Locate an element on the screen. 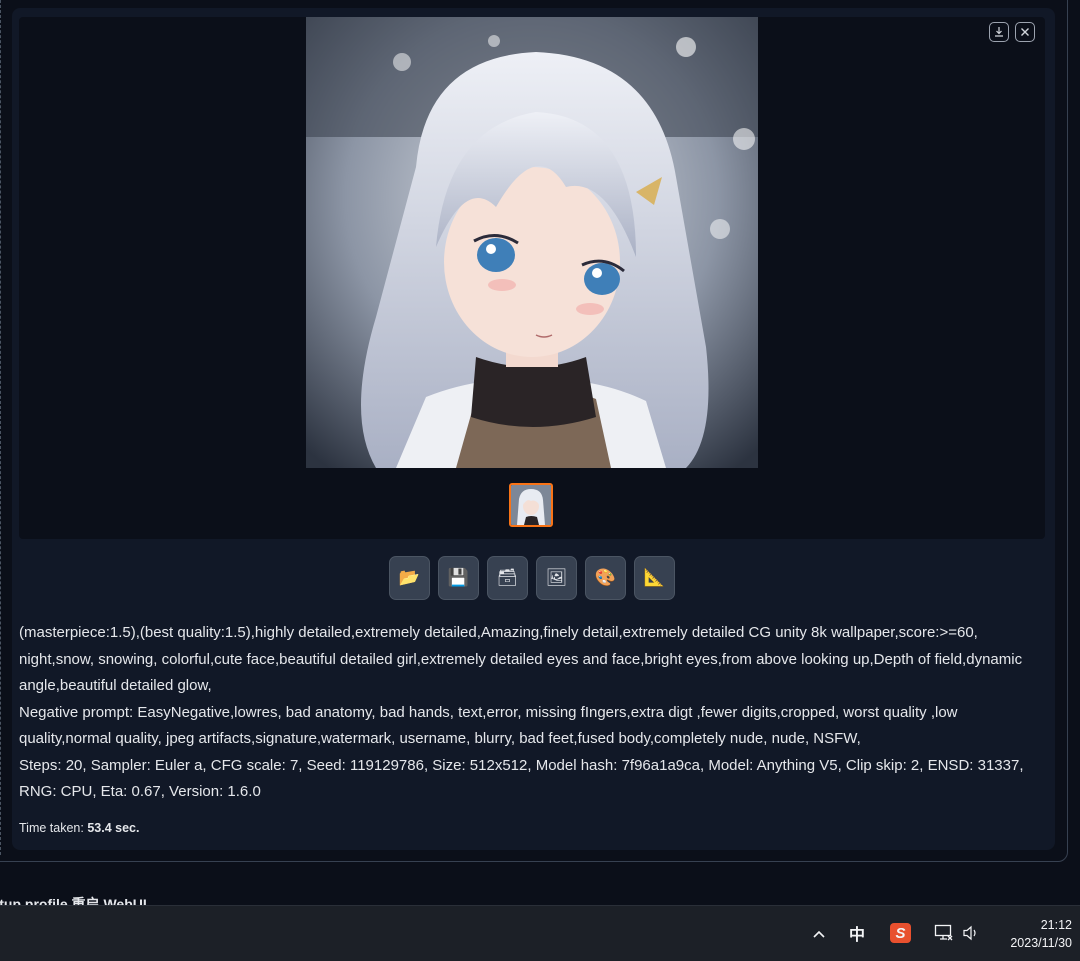  save-icon: 💾 is located at coordinates (458, 577).